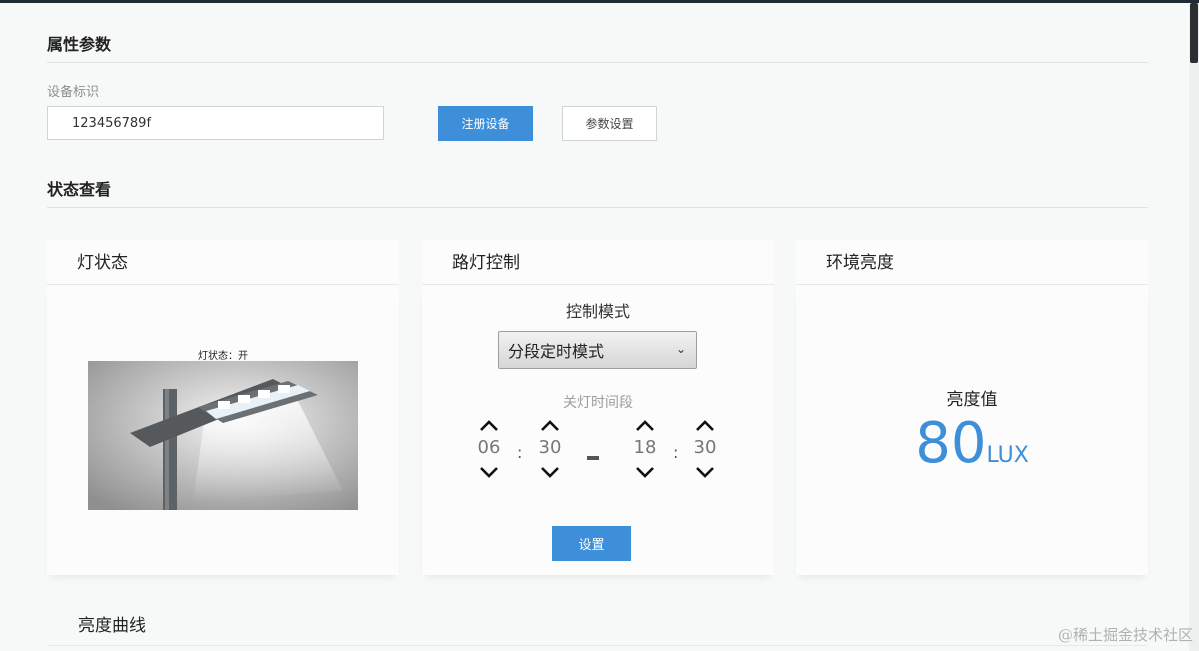 This screenshot has width=1199, height=651. Describe the element at coordinates (1194, 33) in the screenshot. I see `scrollbar-thumb` at that location.